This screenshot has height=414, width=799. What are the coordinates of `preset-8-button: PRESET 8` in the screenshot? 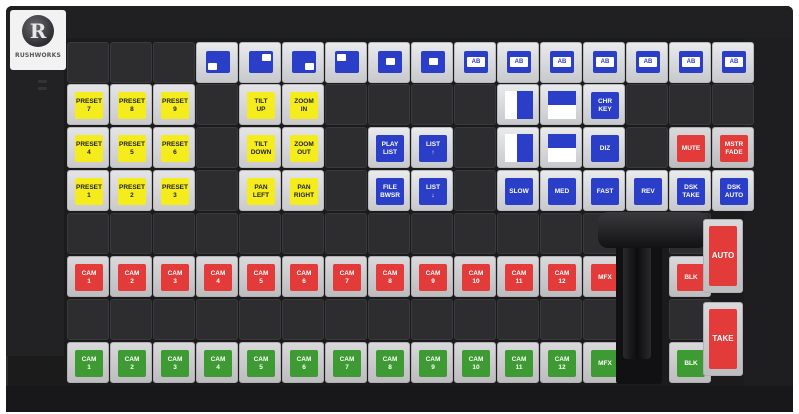 It's located at (131, 104).